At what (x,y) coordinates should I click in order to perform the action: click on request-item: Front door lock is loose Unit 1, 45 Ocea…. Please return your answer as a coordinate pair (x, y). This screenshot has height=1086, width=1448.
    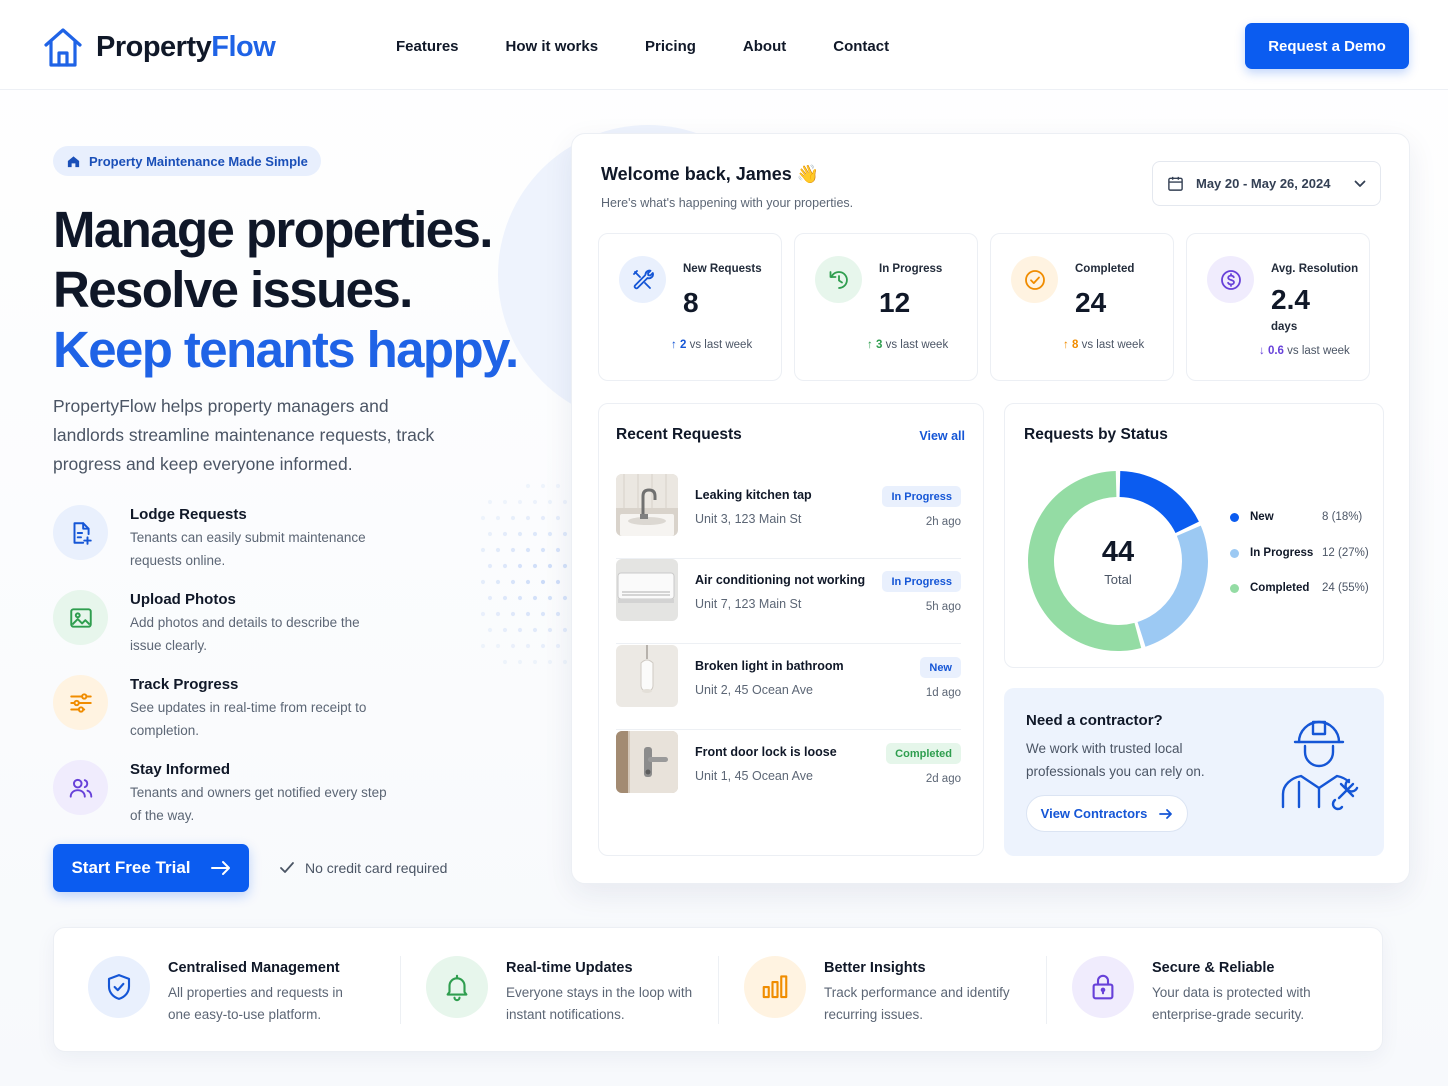
    Looking at the image, I should click on (788, 773).